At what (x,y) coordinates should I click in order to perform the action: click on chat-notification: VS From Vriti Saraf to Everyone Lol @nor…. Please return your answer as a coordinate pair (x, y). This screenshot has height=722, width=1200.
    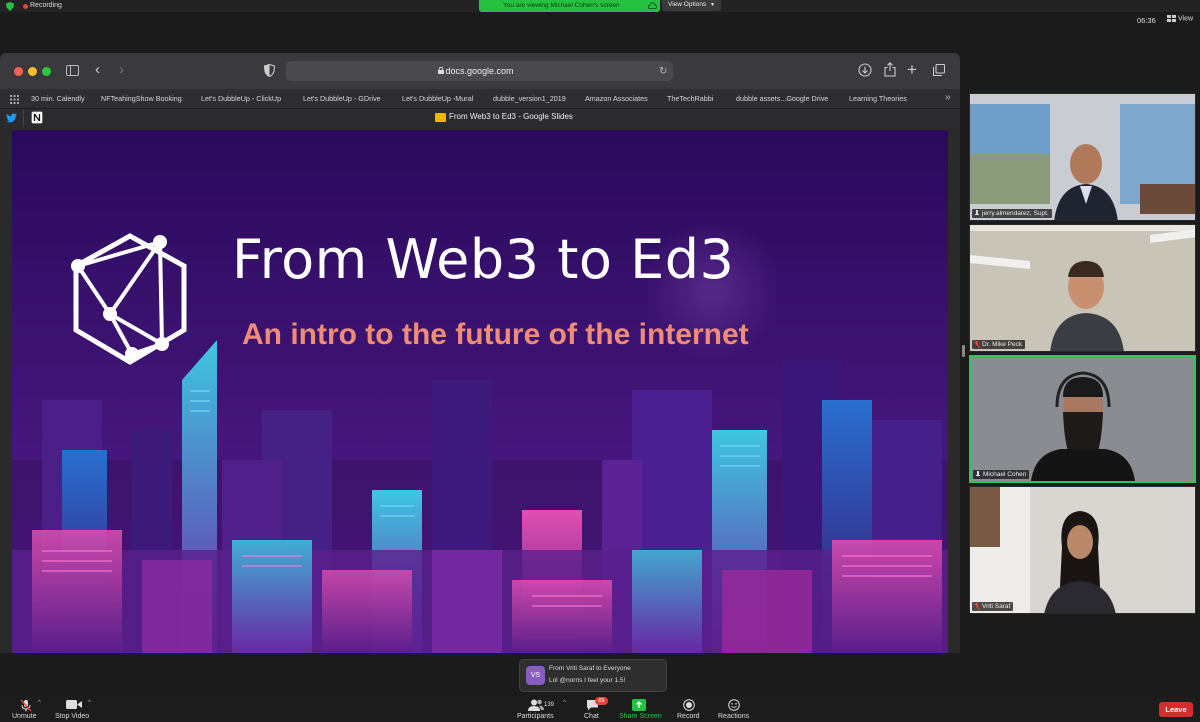
    Looking at the image, I should click on (593, 675).